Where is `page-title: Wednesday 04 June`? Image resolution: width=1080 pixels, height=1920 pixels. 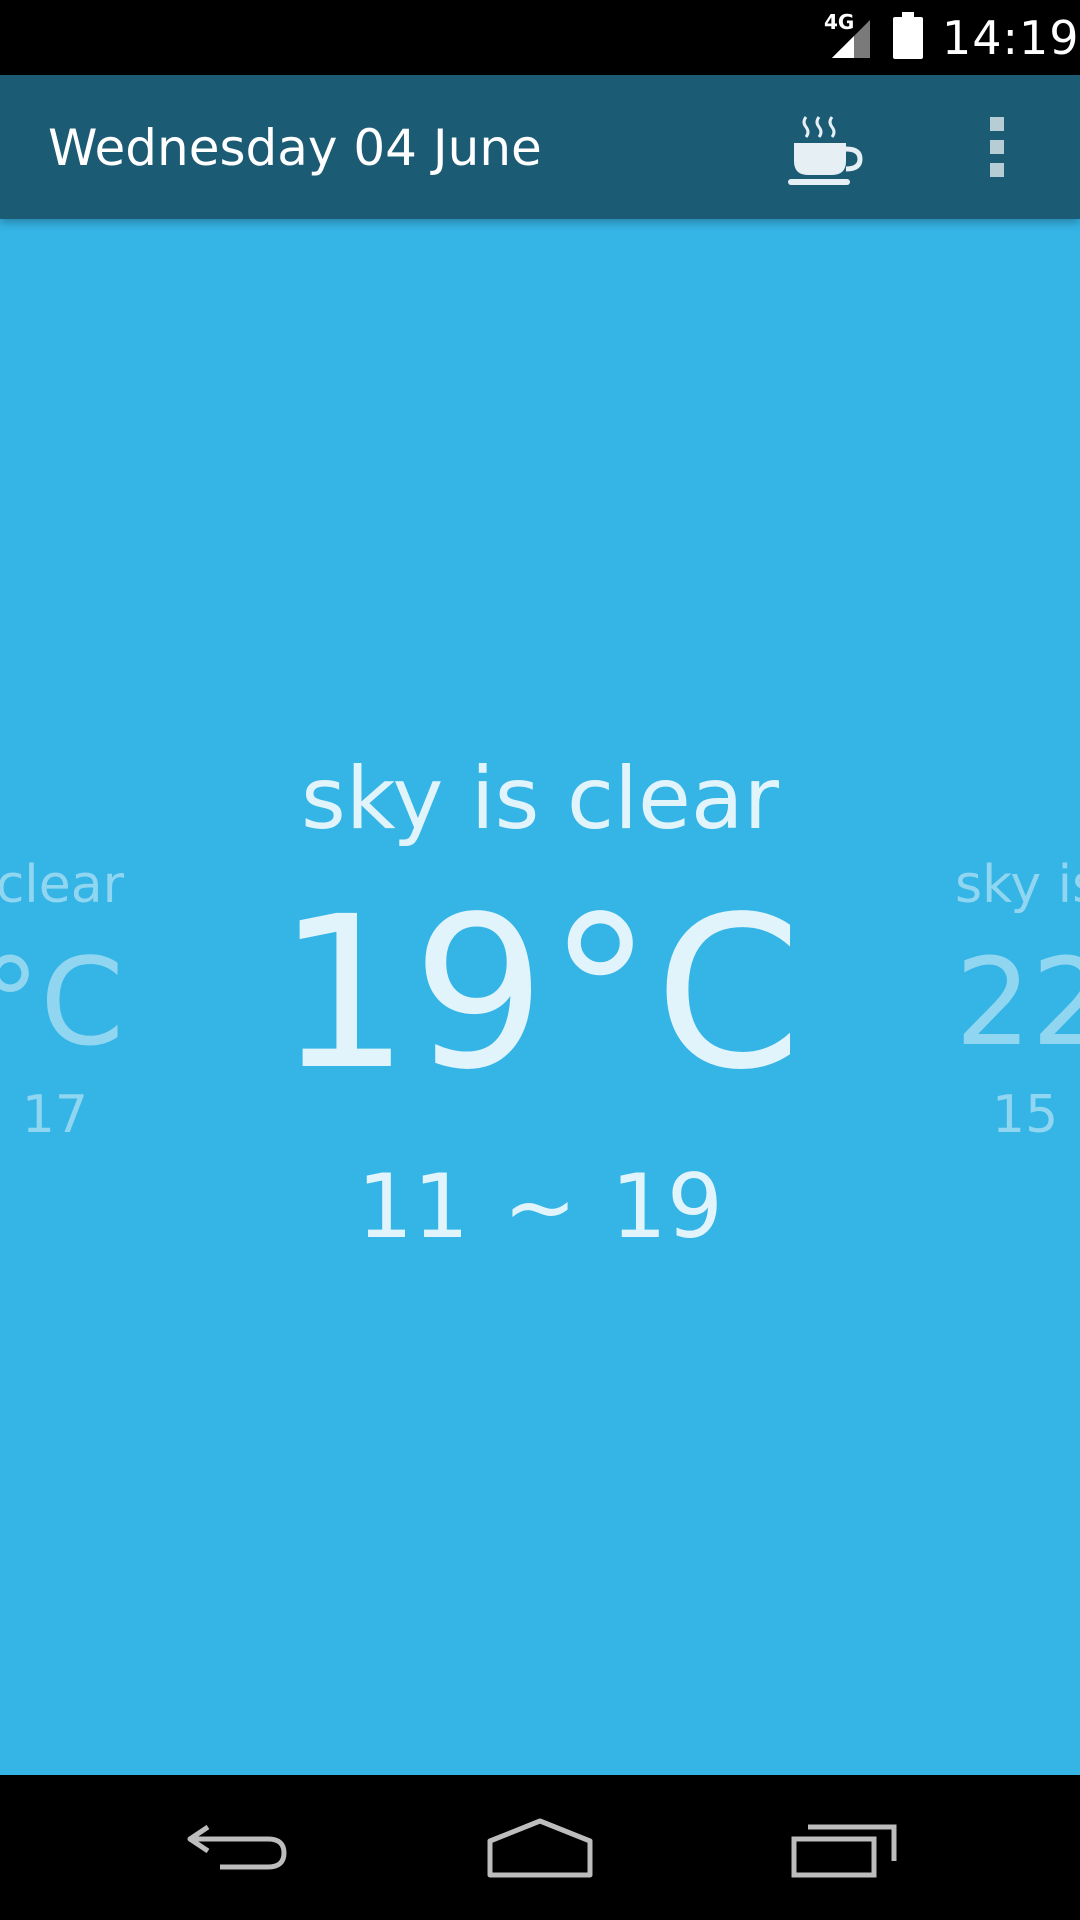
page-title: Wednesday 04 June is located at coordinates (295, 148).